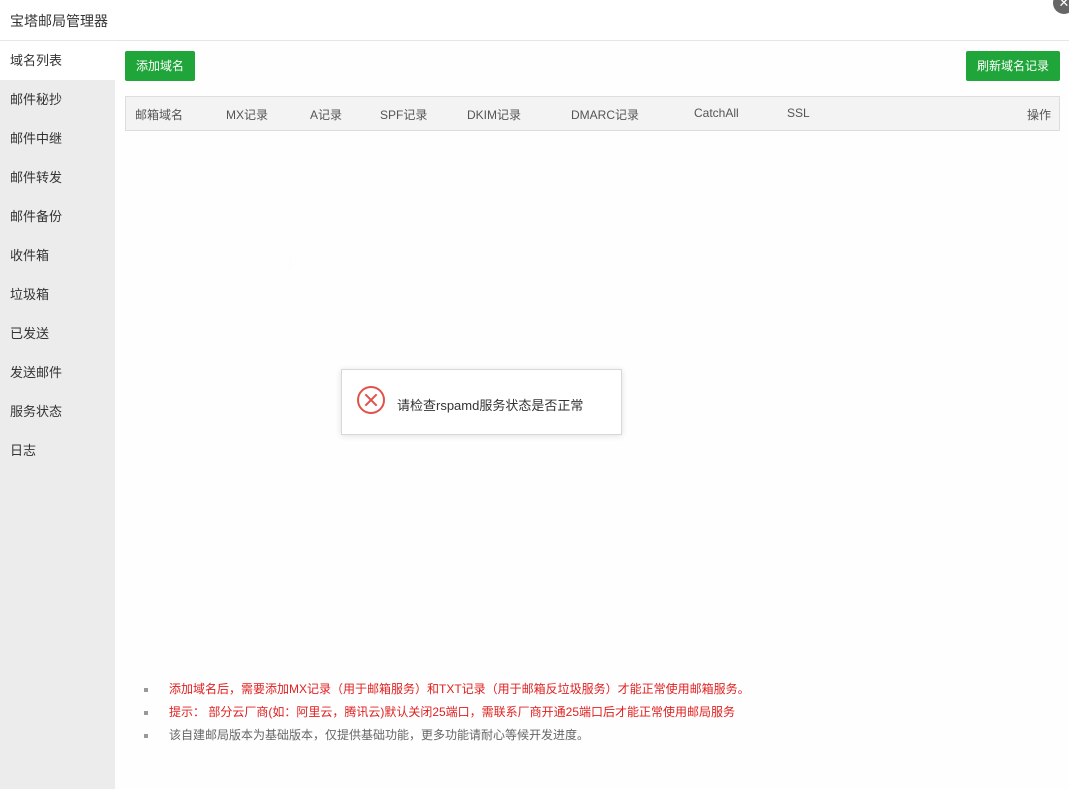 Image resolution: width=1069 pixels, height=789 pixels. What do you see at coordinates (447, 735) in the screenshot?
I see `note-item: 该自建邮局版本为基础版本，仅提供基础功能，更多功能请耐心等候开发进度。` at bounding box center [447, 735].